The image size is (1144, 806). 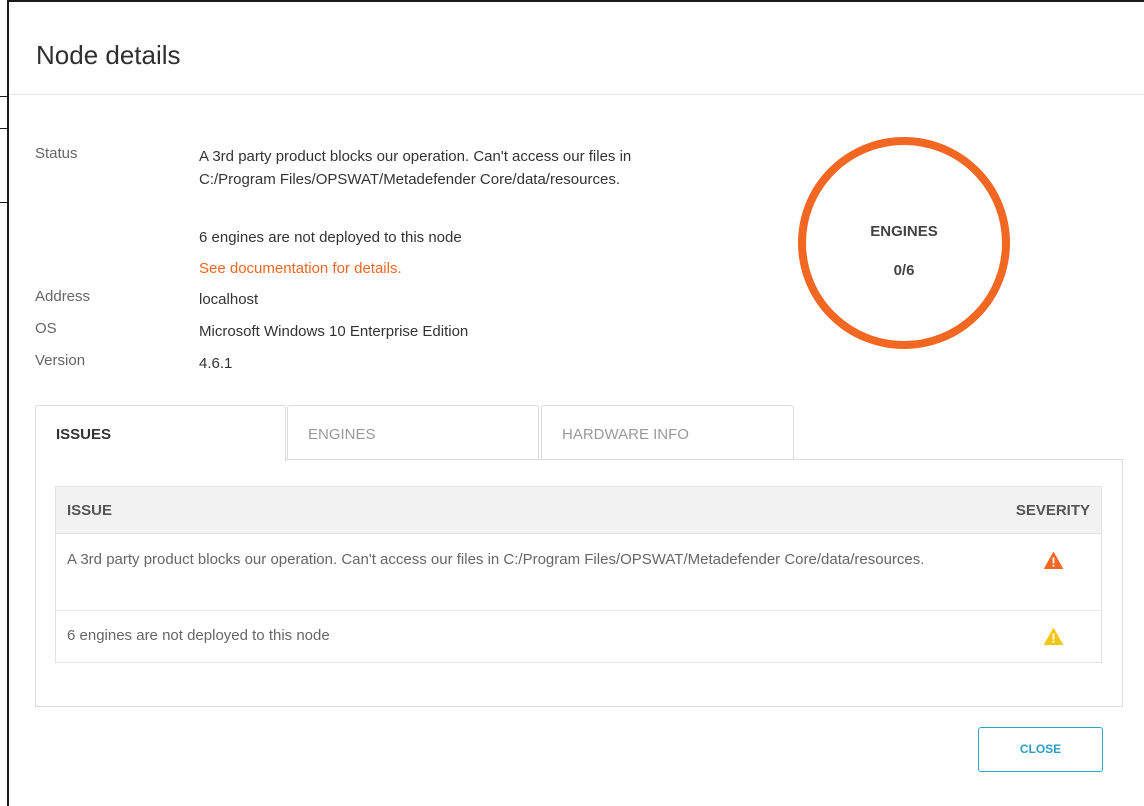 What do you see at coordinates (198, 635) in the screenshot?
I see `issue-text: 6 engines are not deployed to this node` at bounding box center [198, 635].